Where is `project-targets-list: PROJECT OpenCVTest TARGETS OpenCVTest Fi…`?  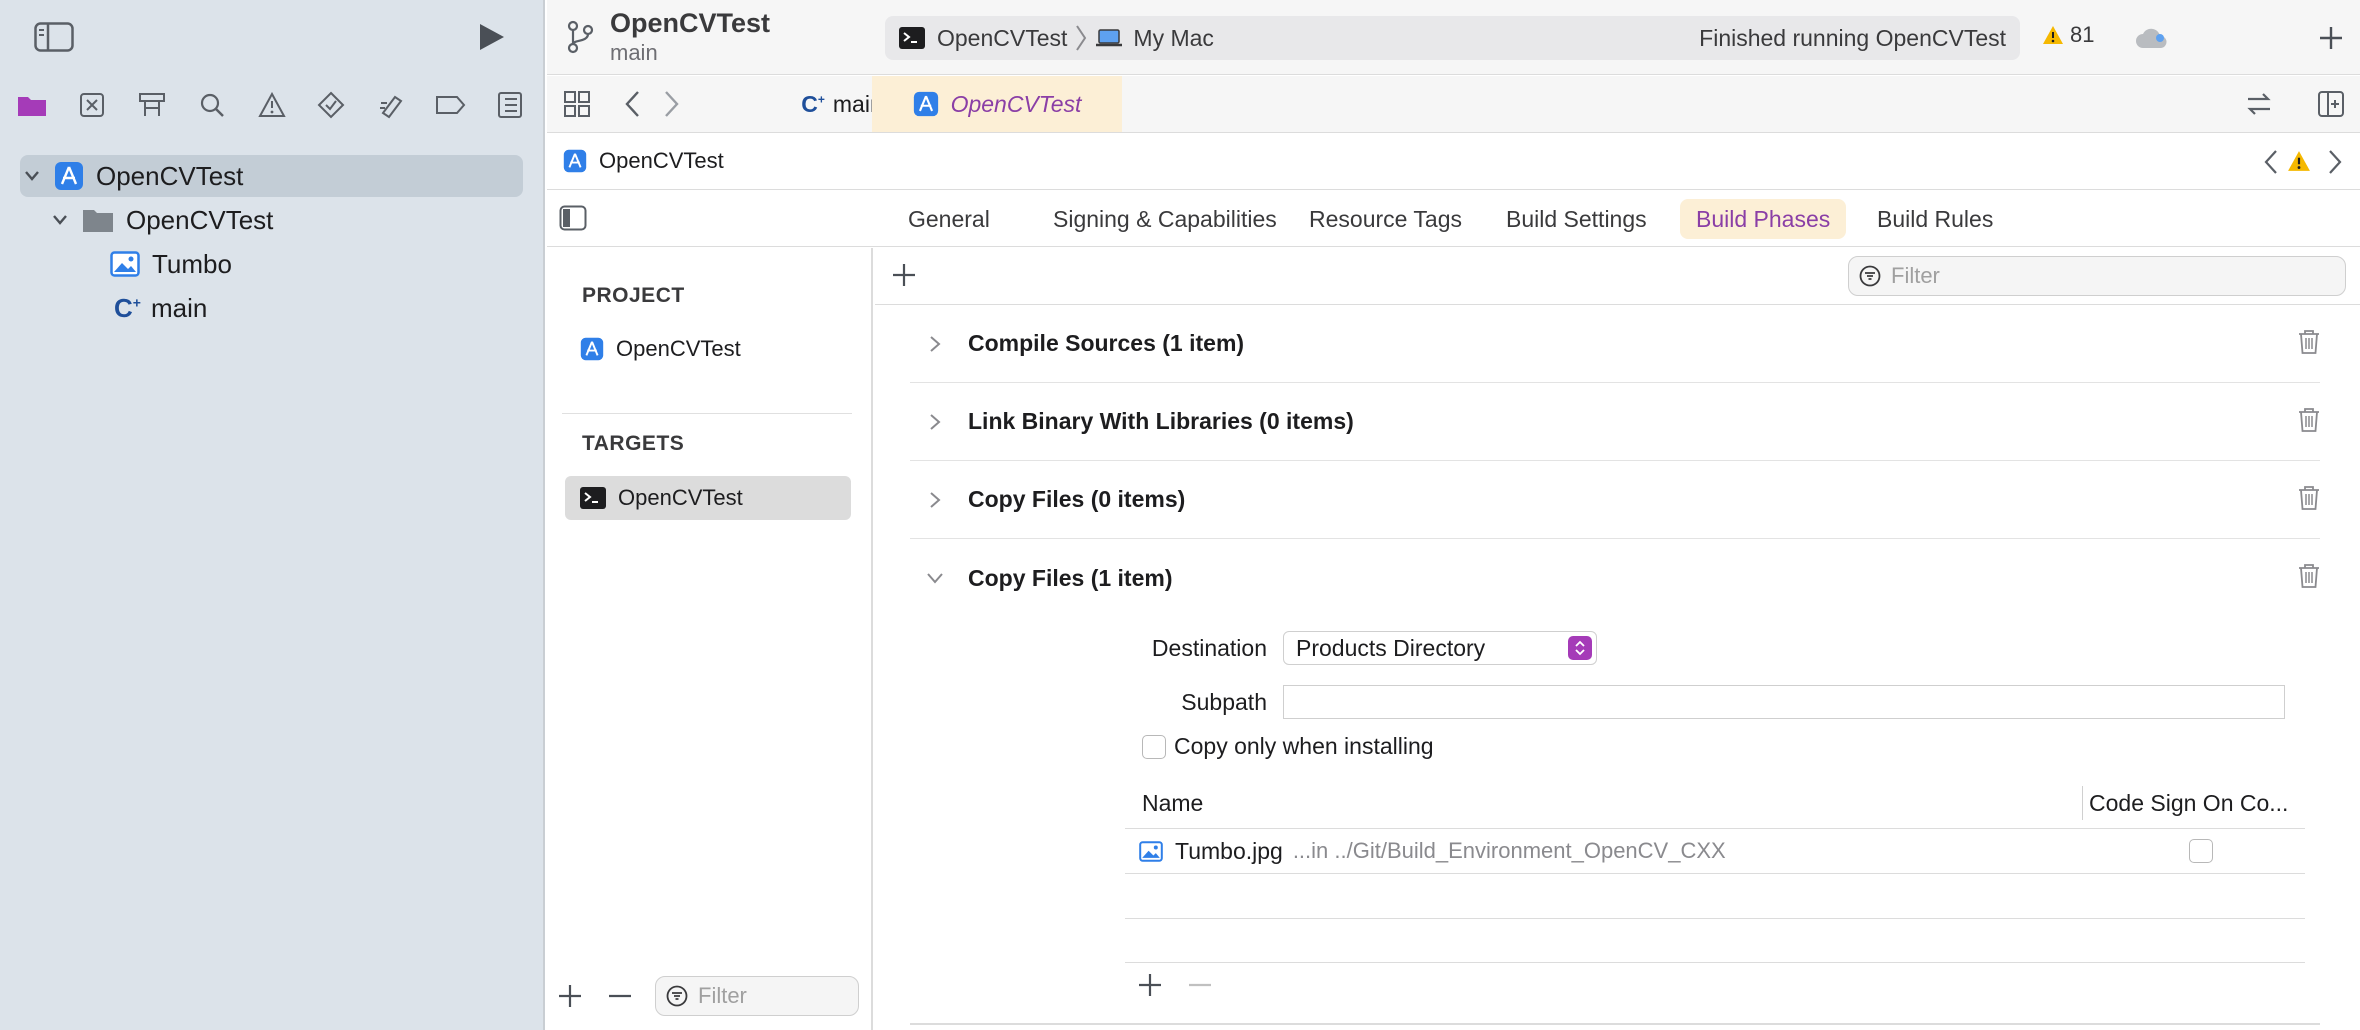 project-targets-list: PROJECT OpenCVTest TARGETS OpenCVTest Fi… is located at coordinates (710, 639).